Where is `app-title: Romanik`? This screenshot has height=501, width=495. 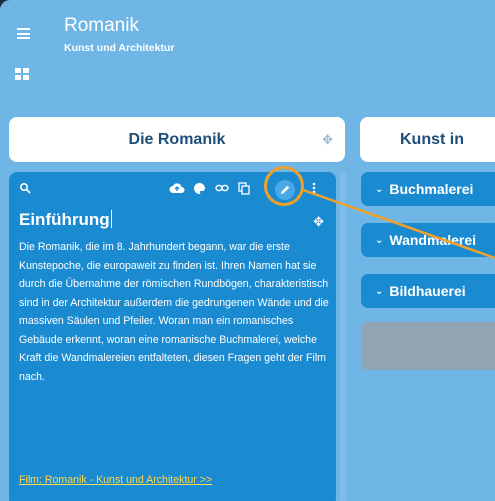 app-title: Romanik is located at coordinates (101, 25).